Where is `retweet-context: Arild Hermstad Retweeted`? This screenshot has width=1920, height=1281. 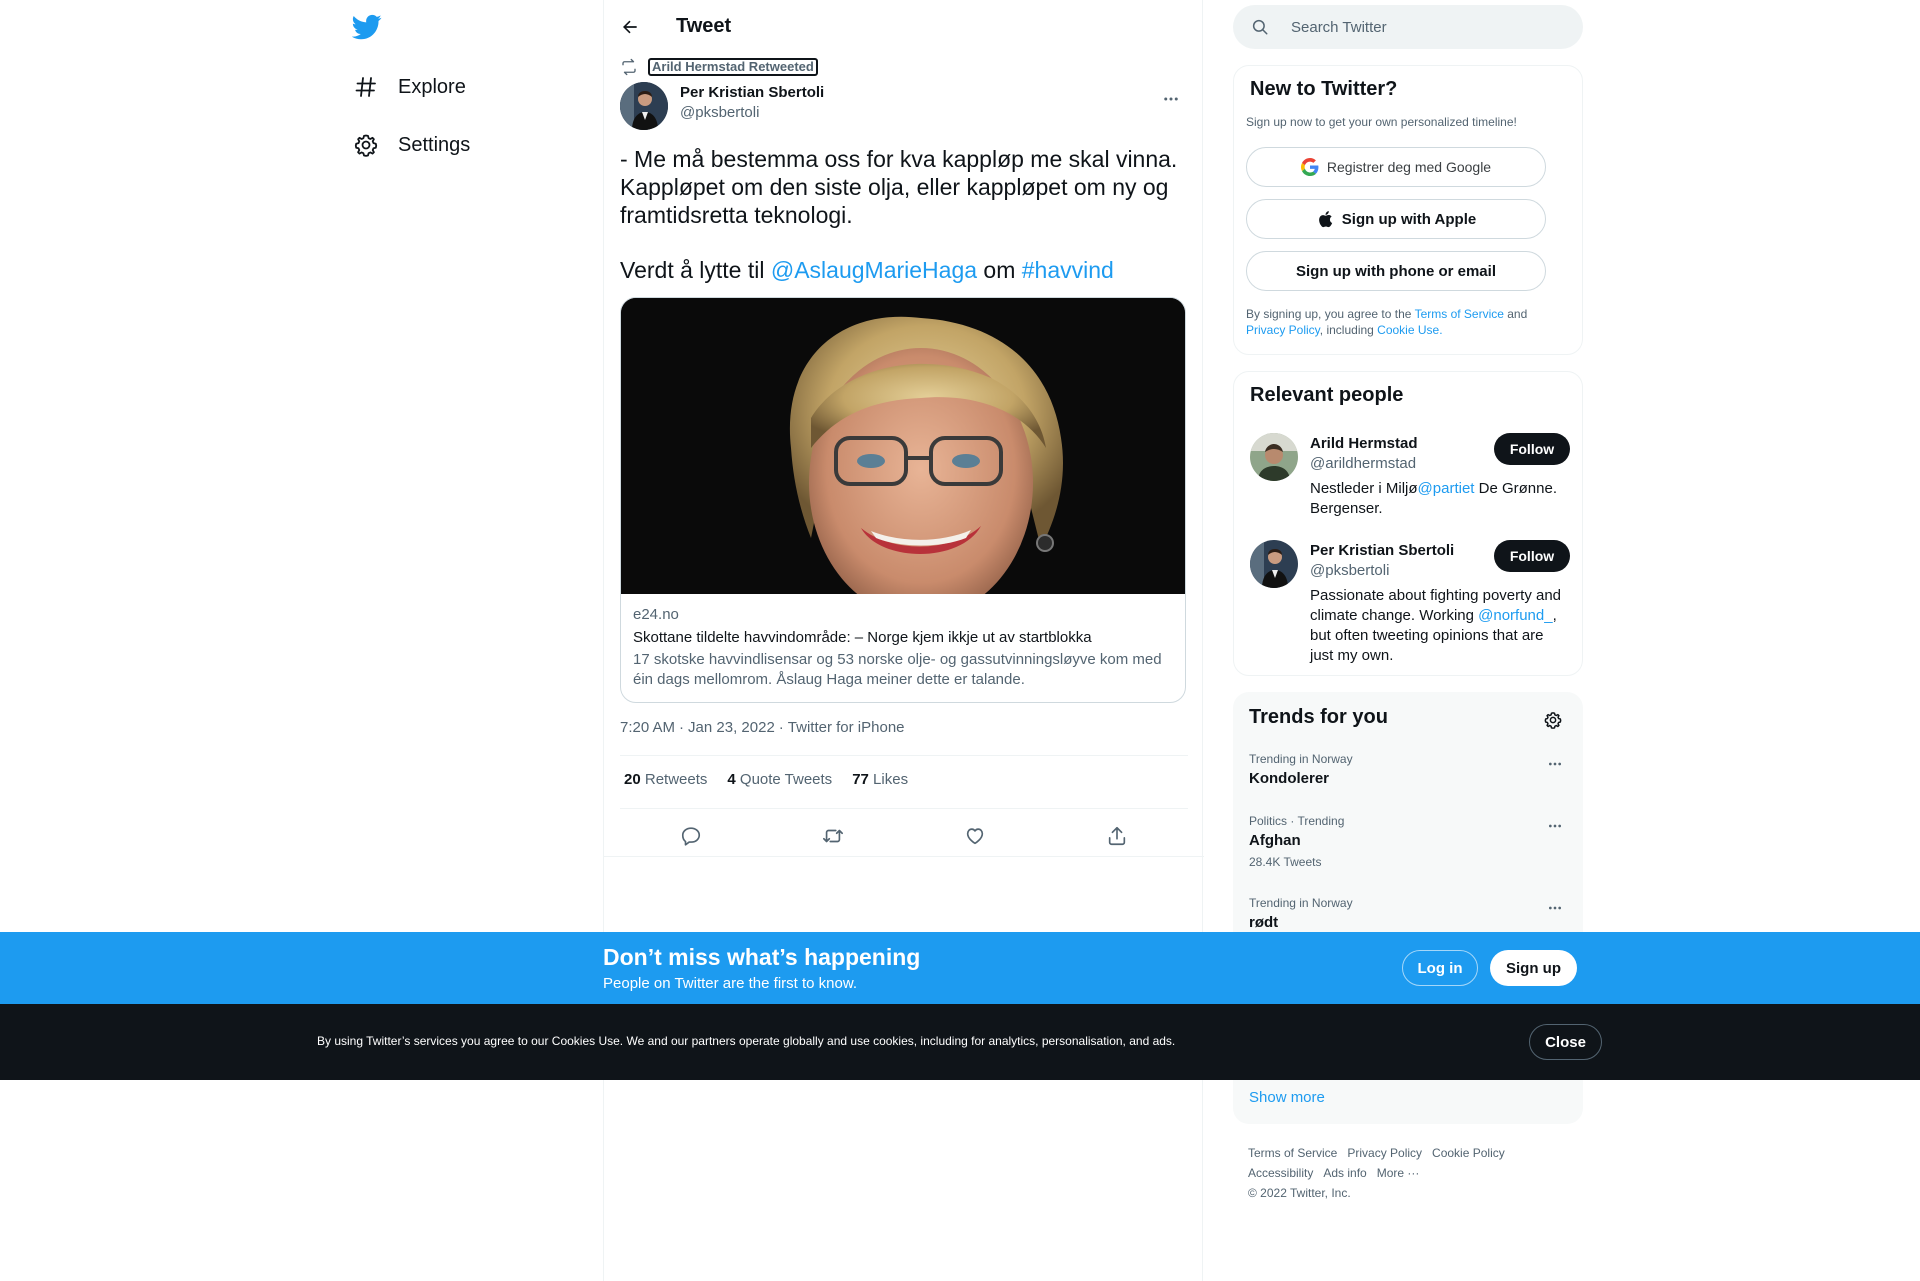 retweet-context: Arild Hermstad Retweeted is located at coordinates (719, 67).